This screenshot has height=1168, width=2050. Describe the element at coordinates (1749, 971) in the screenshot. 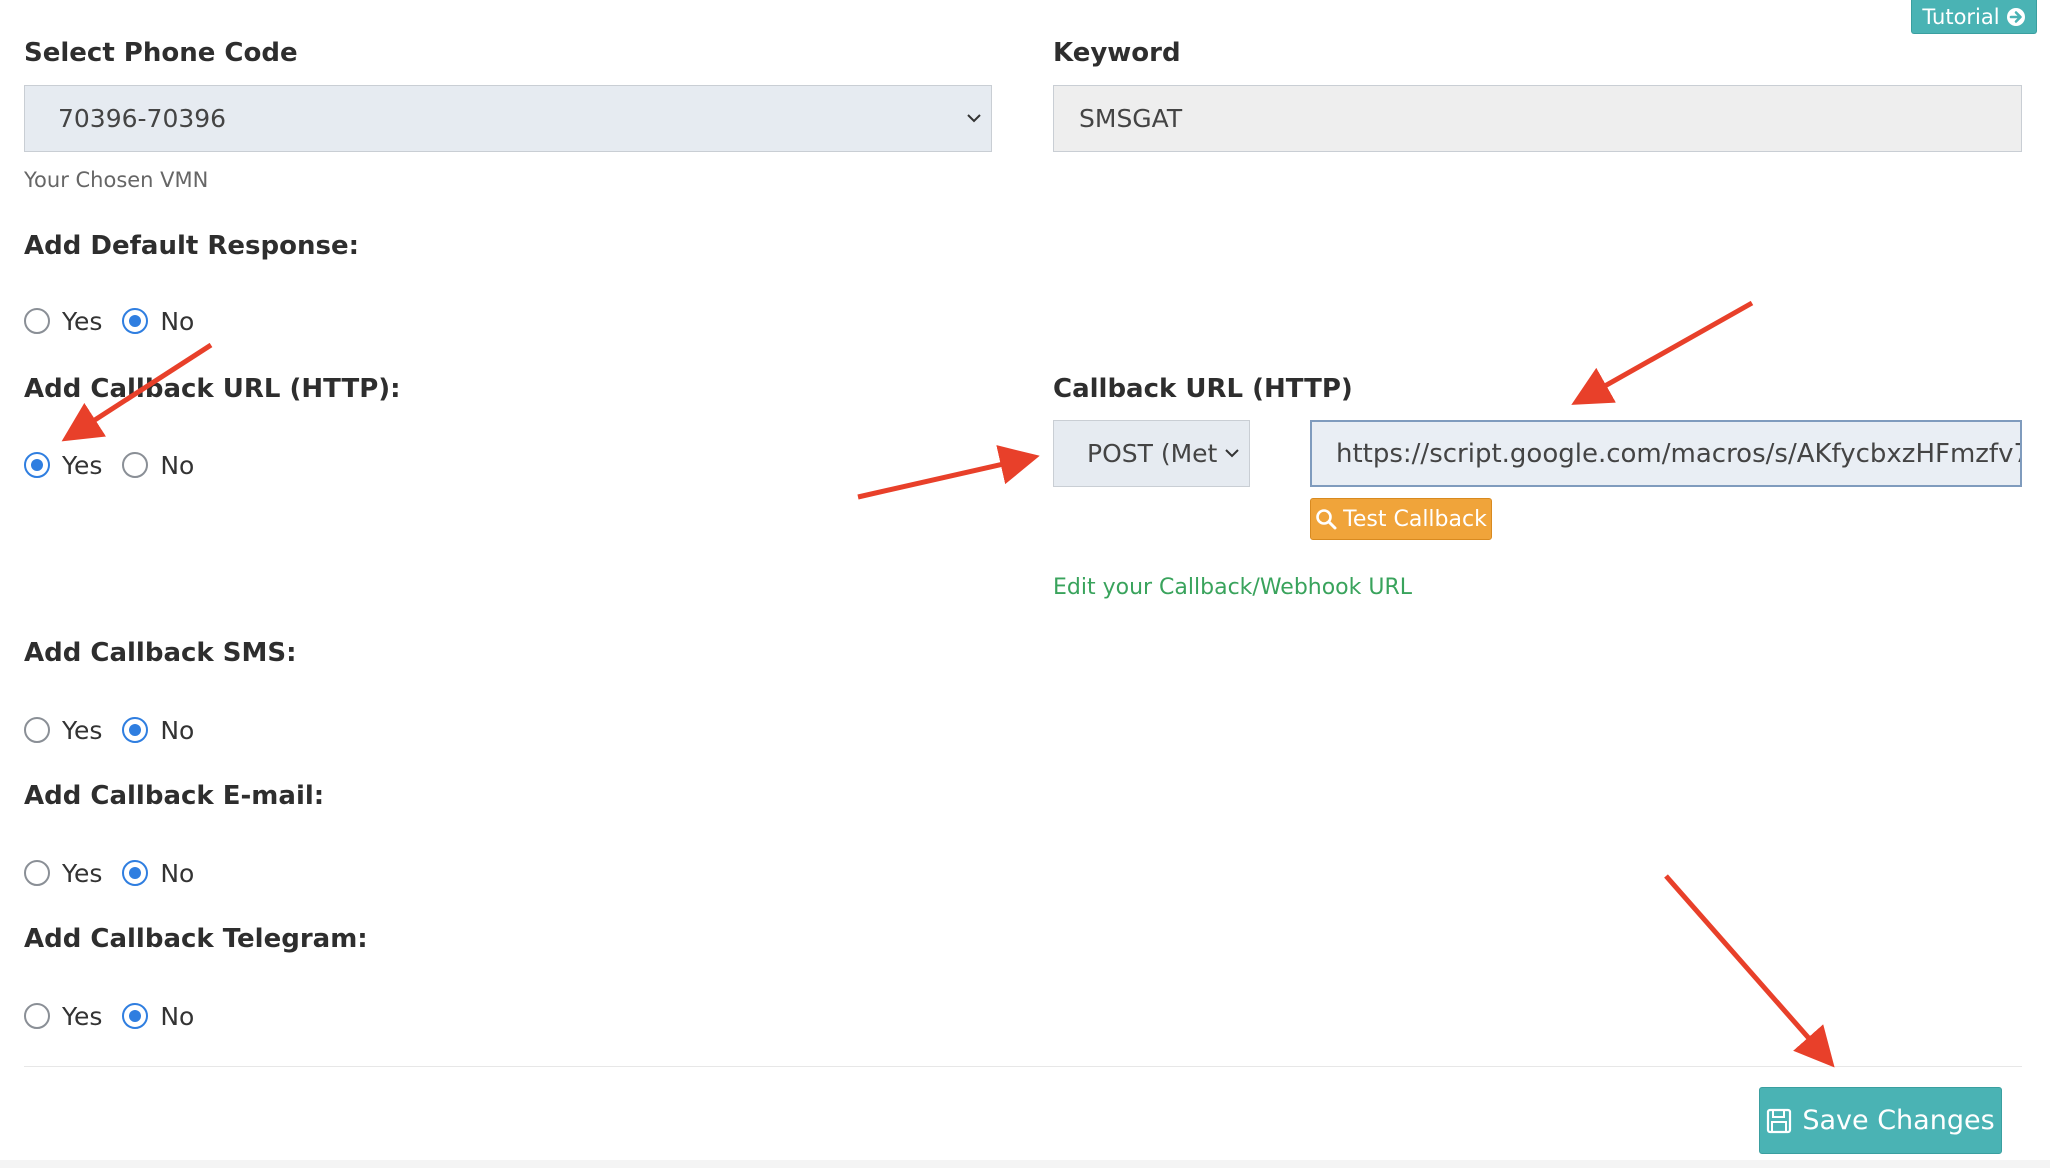

I see `annotation-arrow-save` at that location.